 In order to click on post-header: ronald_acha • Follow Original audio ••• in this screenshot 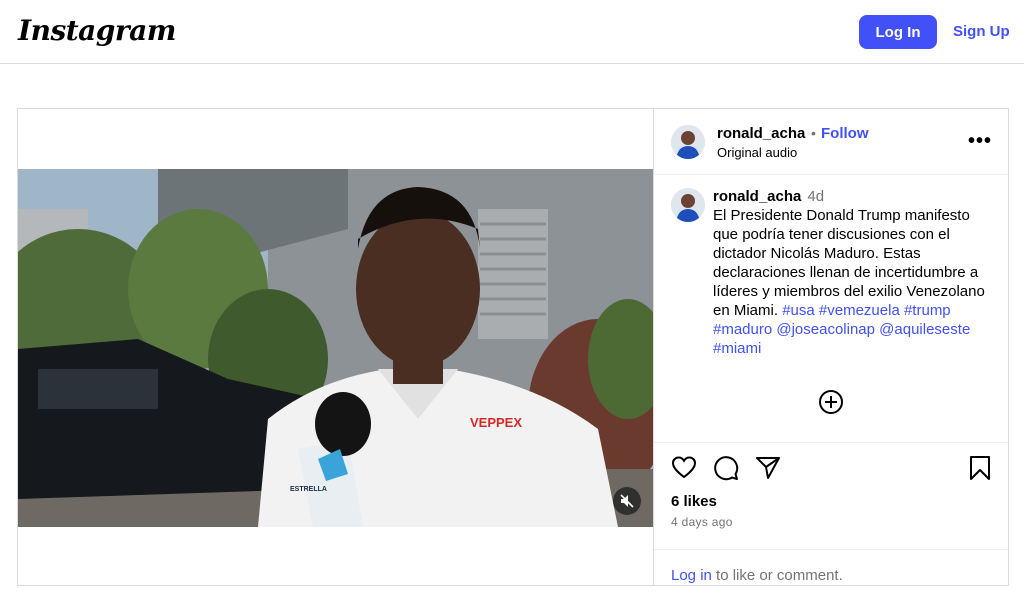, I will do `click(831, 142)`.